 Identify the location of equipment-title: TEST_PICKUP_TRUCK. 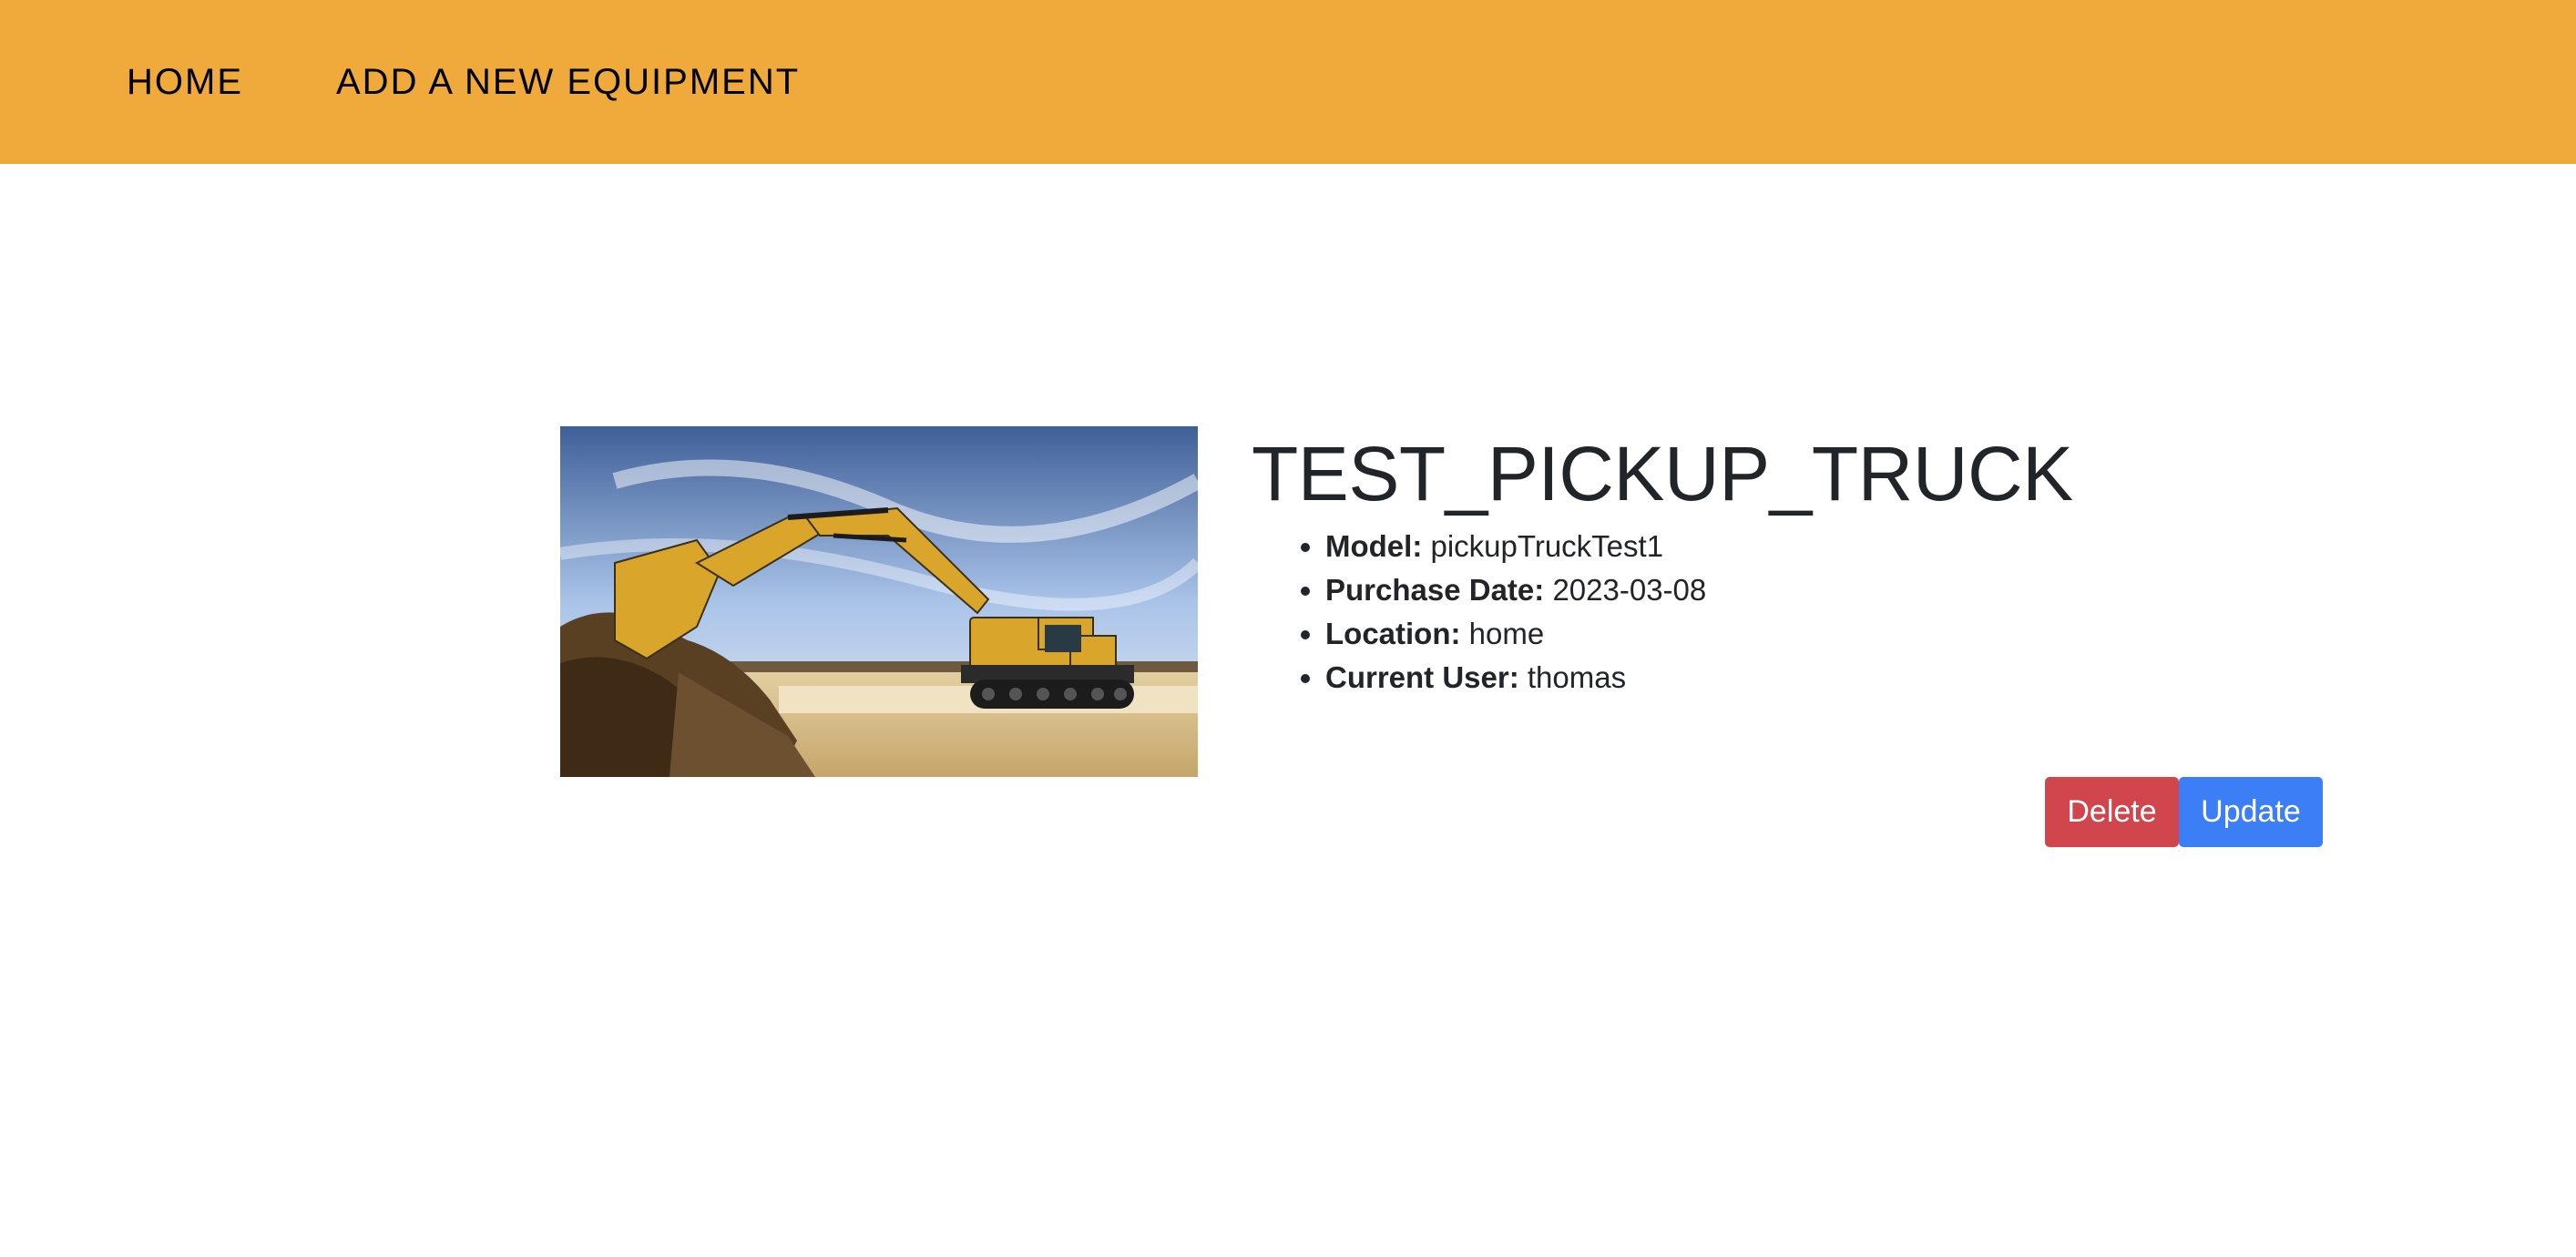
(1662, 473).